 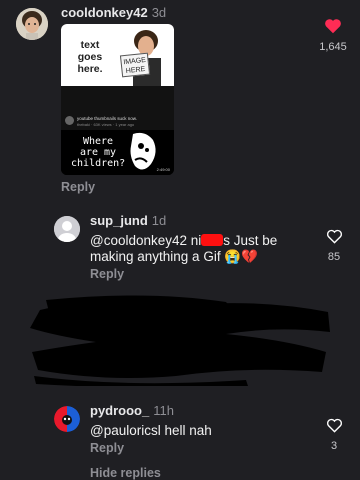 What do you see at coordinates (163, 410) in the screenshot?
I see `comment-age: 11h` at bounding box center [163, 410].